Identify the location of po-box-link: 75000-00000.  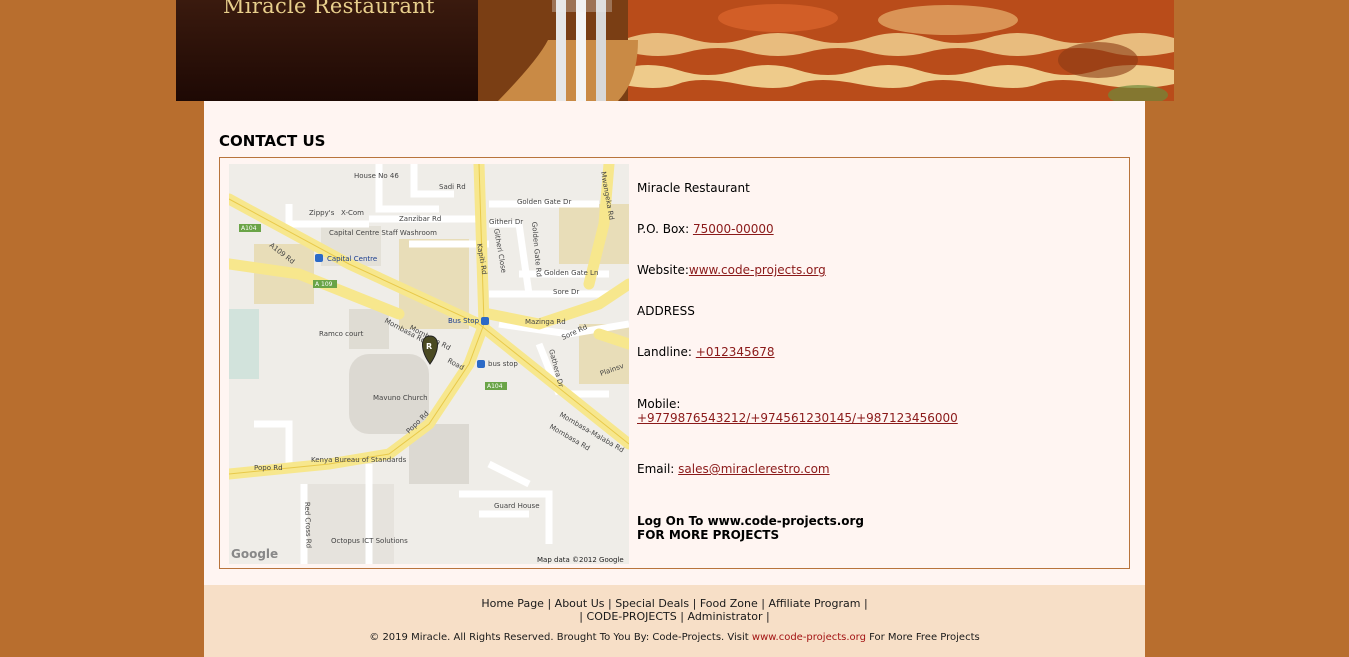
(733, 229).